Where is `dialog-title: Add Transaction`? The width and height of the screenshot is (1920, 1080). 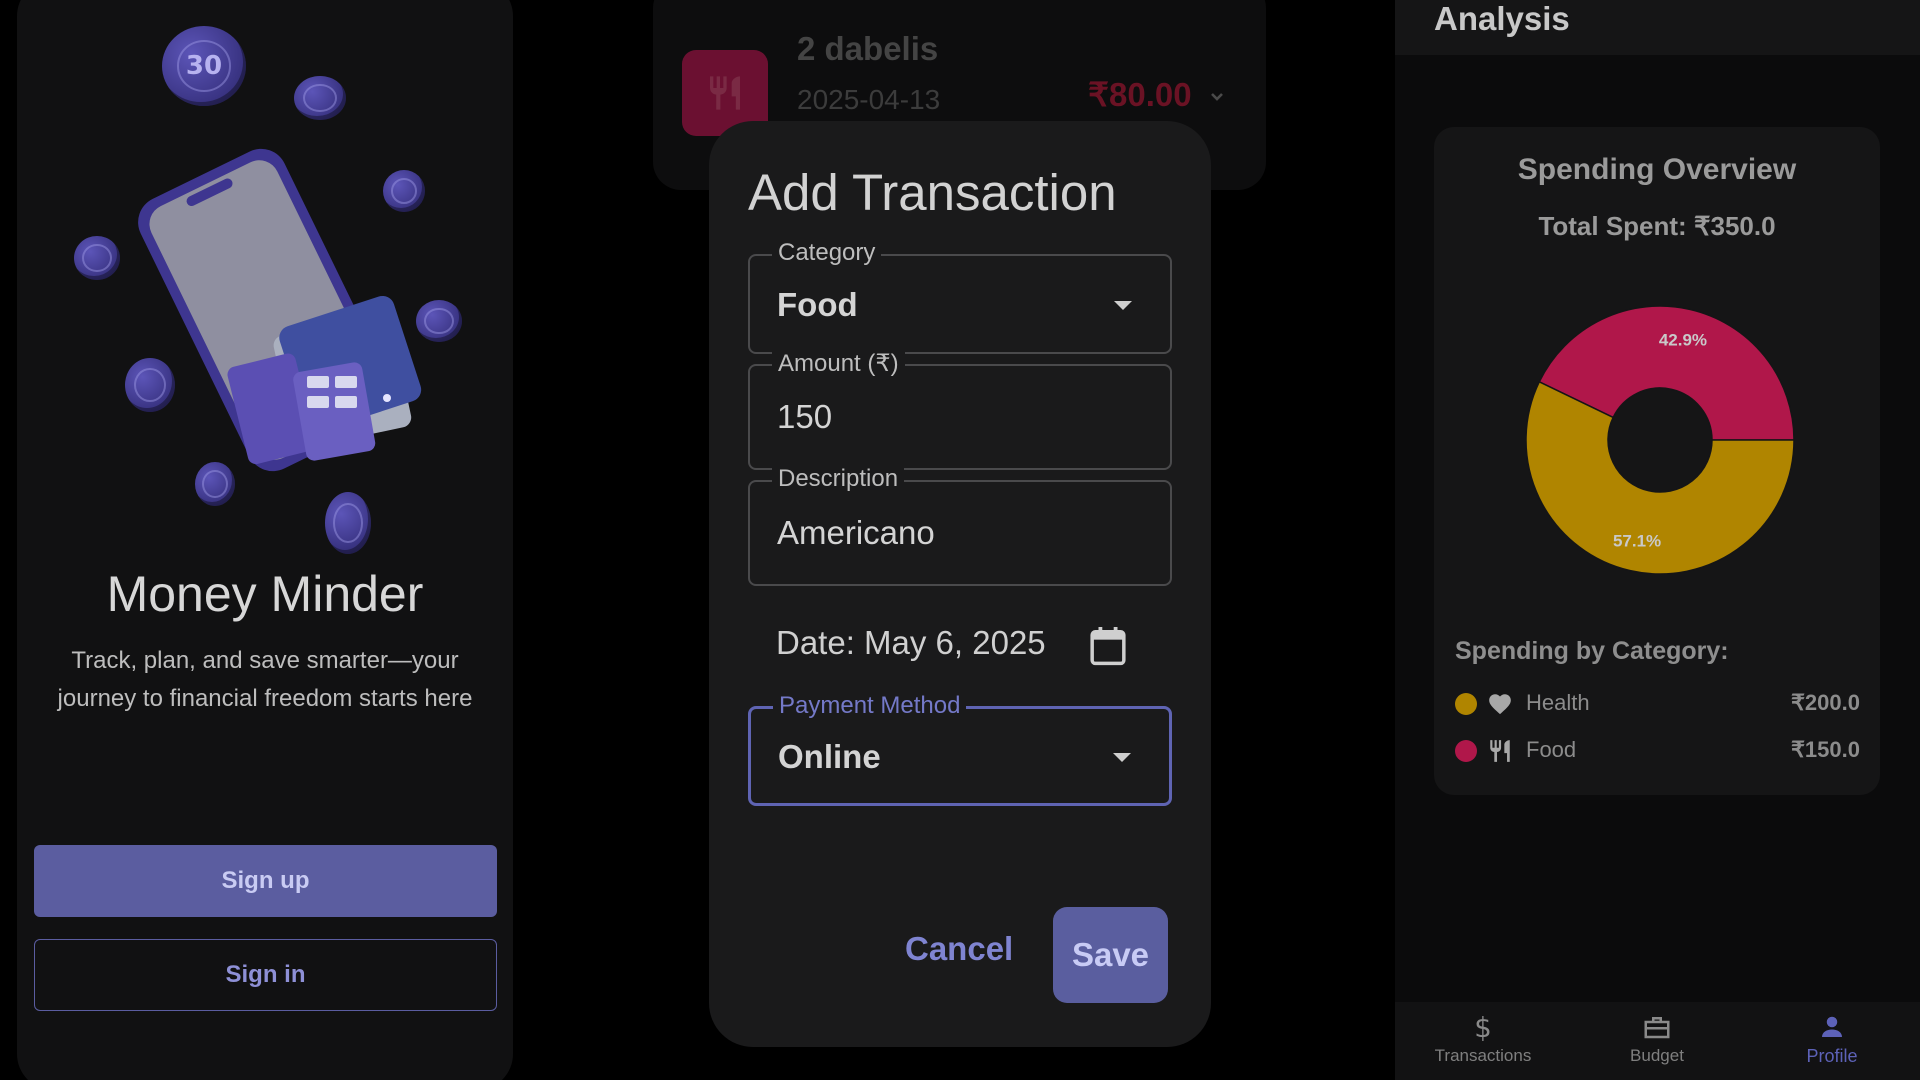 dialog-title: Add Transaction is located at coordinates (932, 192).